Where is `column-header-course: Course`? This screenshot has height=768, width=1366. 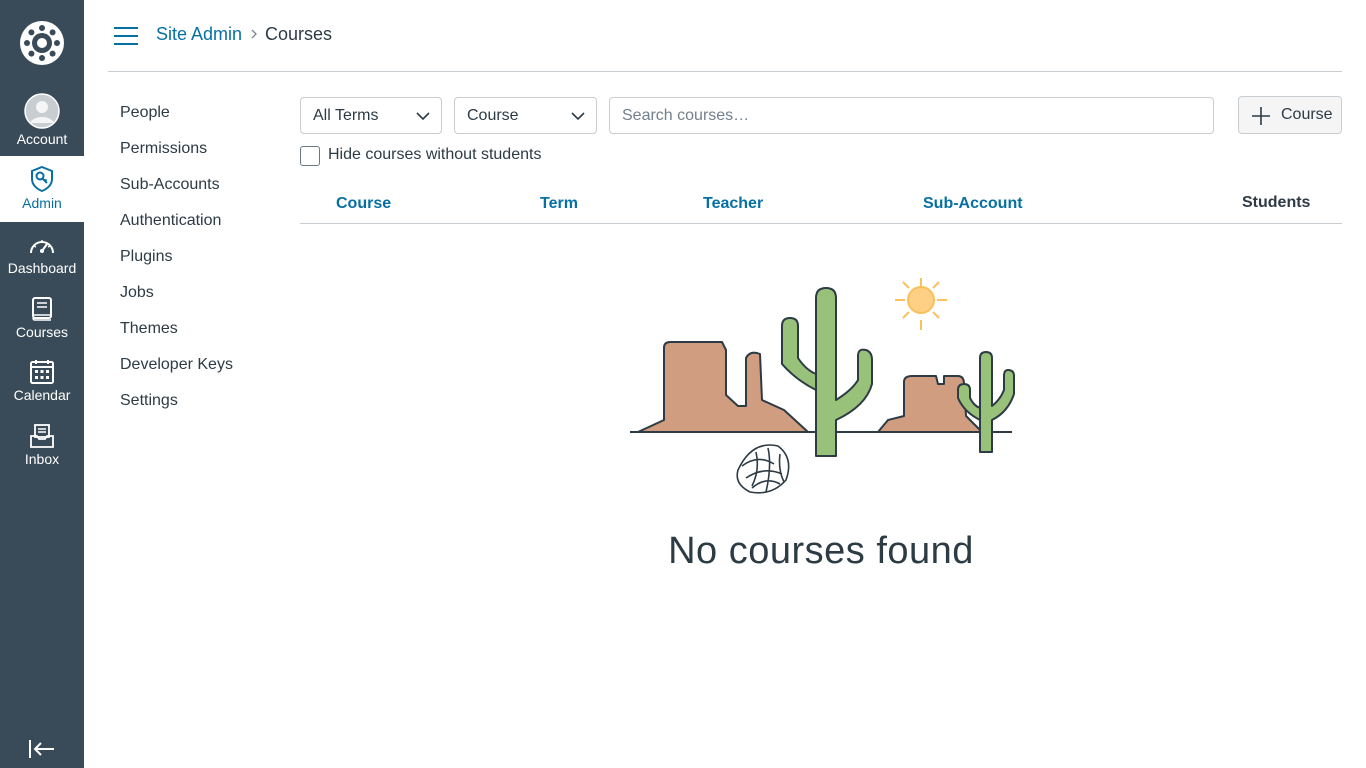
column-header-course: Course is located at coordinates (363, 204).